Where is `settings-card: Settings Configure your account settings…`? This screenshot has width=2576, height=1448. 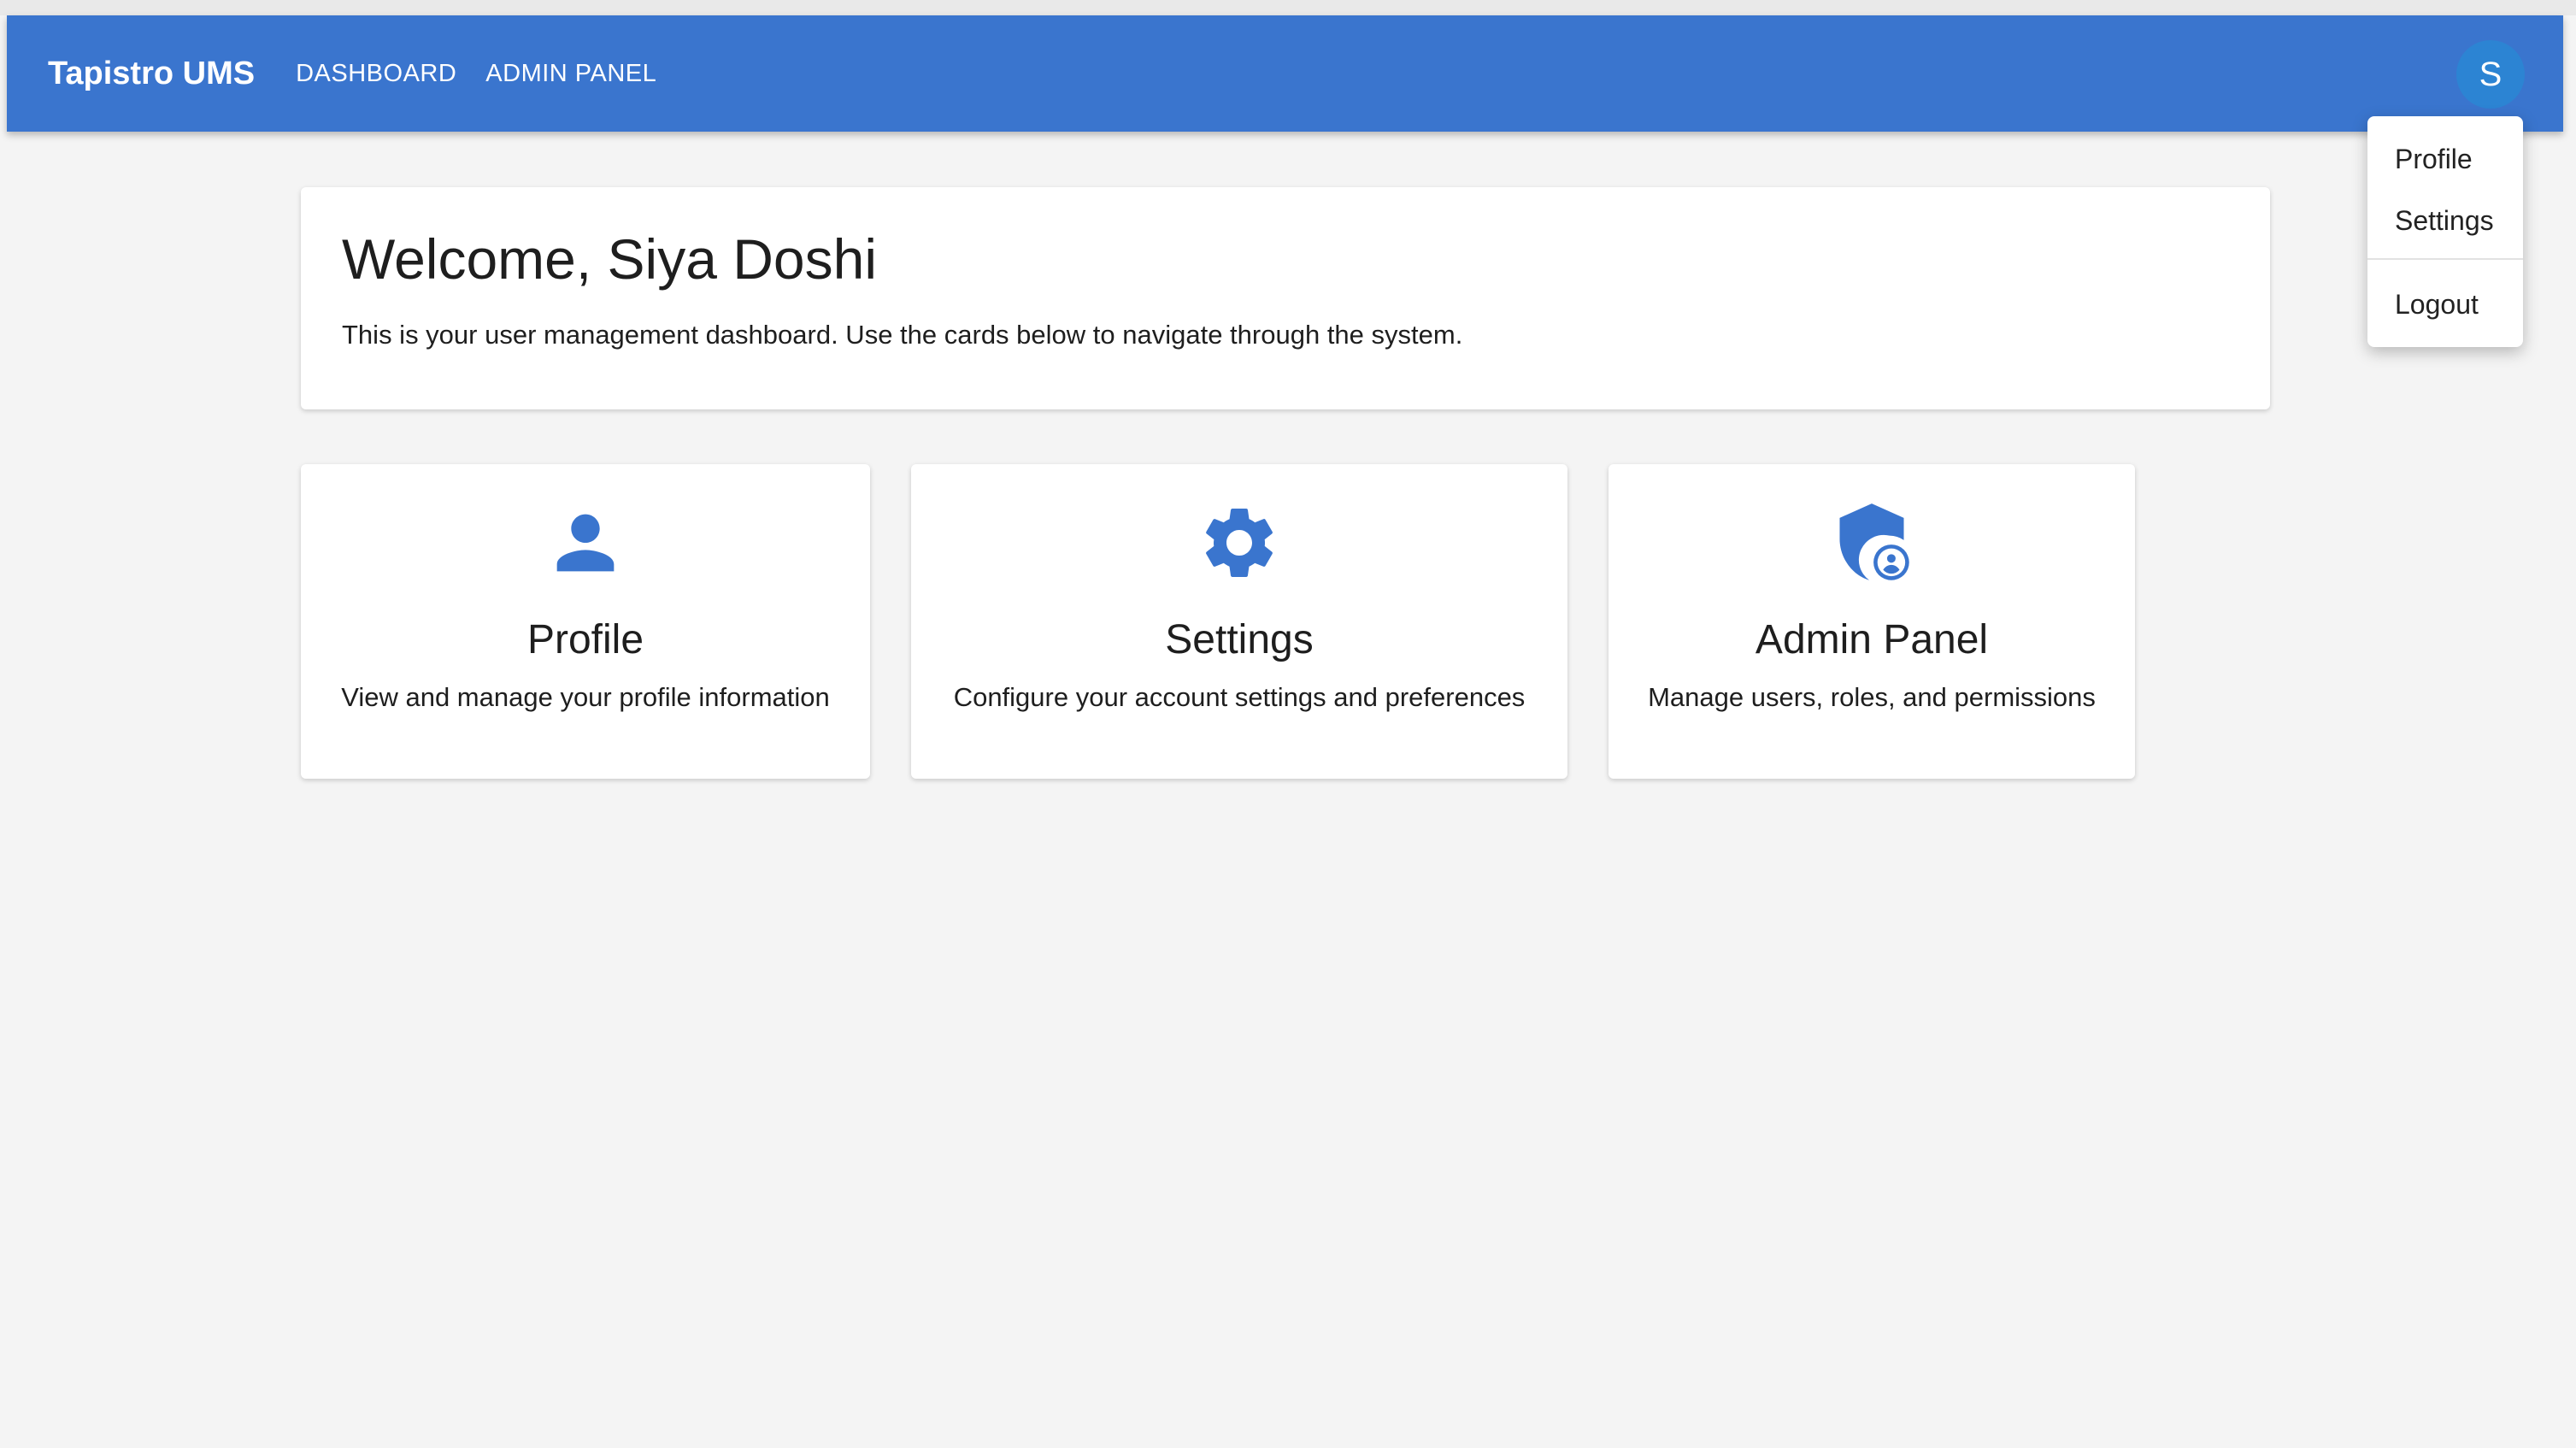
settings-card: Settings Configure your account settings… is located at coordinates (1239, 621).